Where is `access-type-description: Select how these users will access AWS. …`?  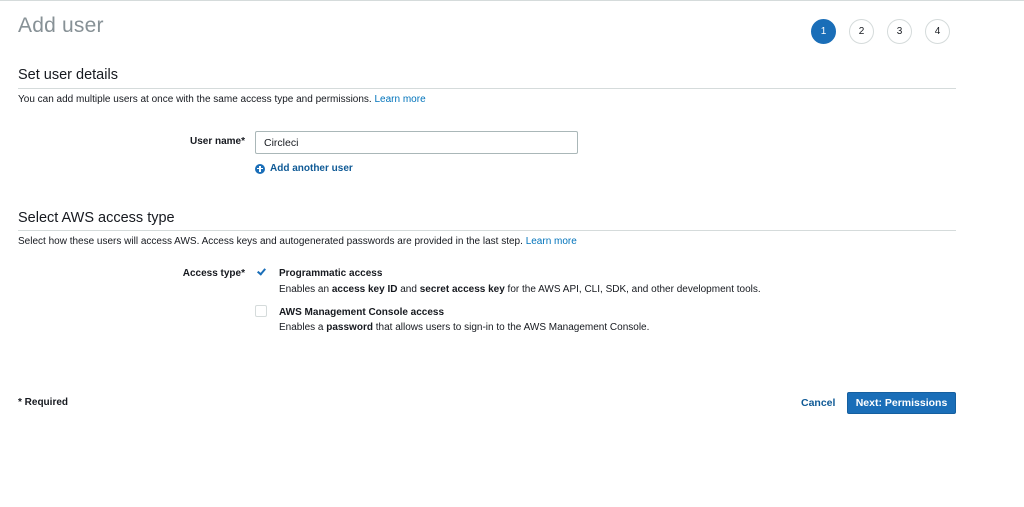
access-type-description: Select how these users will access AWS. … is located at coordinates (297, 241).